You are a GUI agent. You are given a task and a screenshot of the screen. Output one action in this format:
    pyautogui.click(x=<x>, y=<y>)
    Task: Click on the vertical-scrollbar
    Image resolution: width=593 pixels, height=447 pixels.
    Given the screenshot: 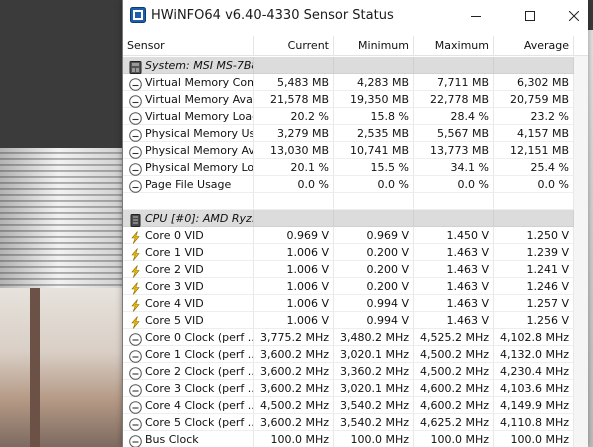 What is the action you would take?
    pyautogui.click(x=581, y=251)
    